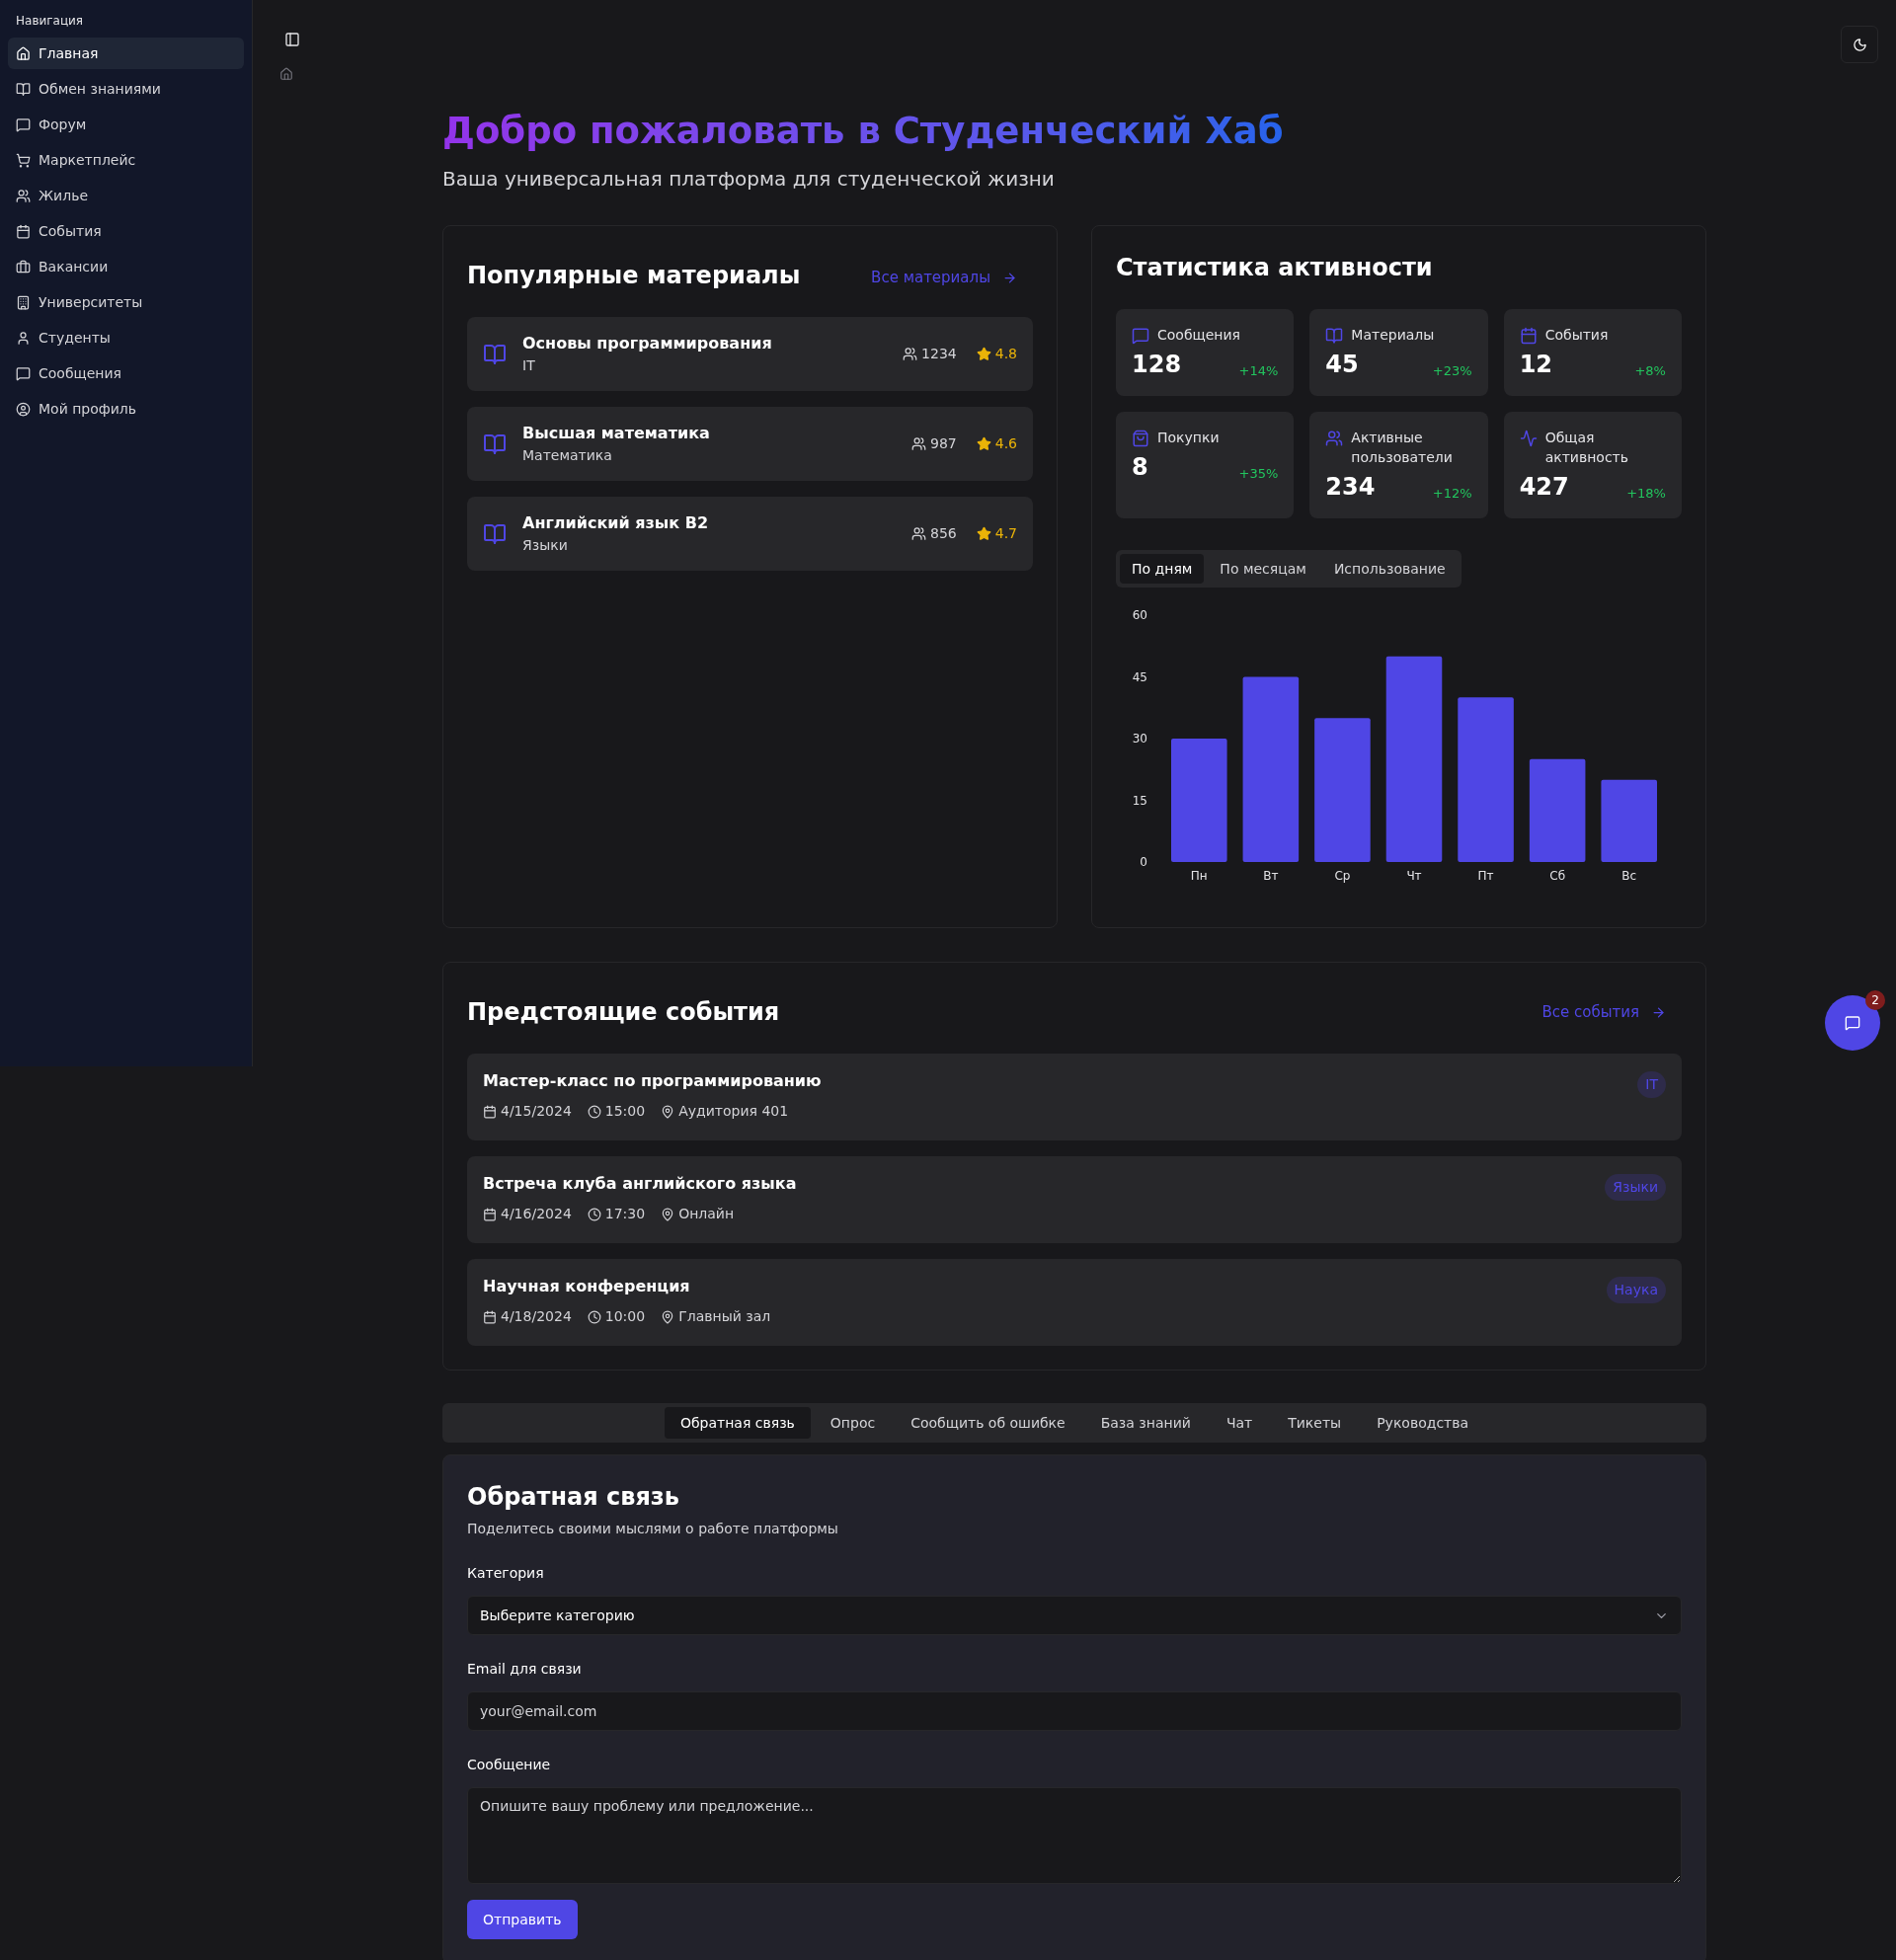 The image size is (1896, 1960). Describe the element at coordinates (939, 354) in the screenshot. I see `user-count: 1234` at that location.